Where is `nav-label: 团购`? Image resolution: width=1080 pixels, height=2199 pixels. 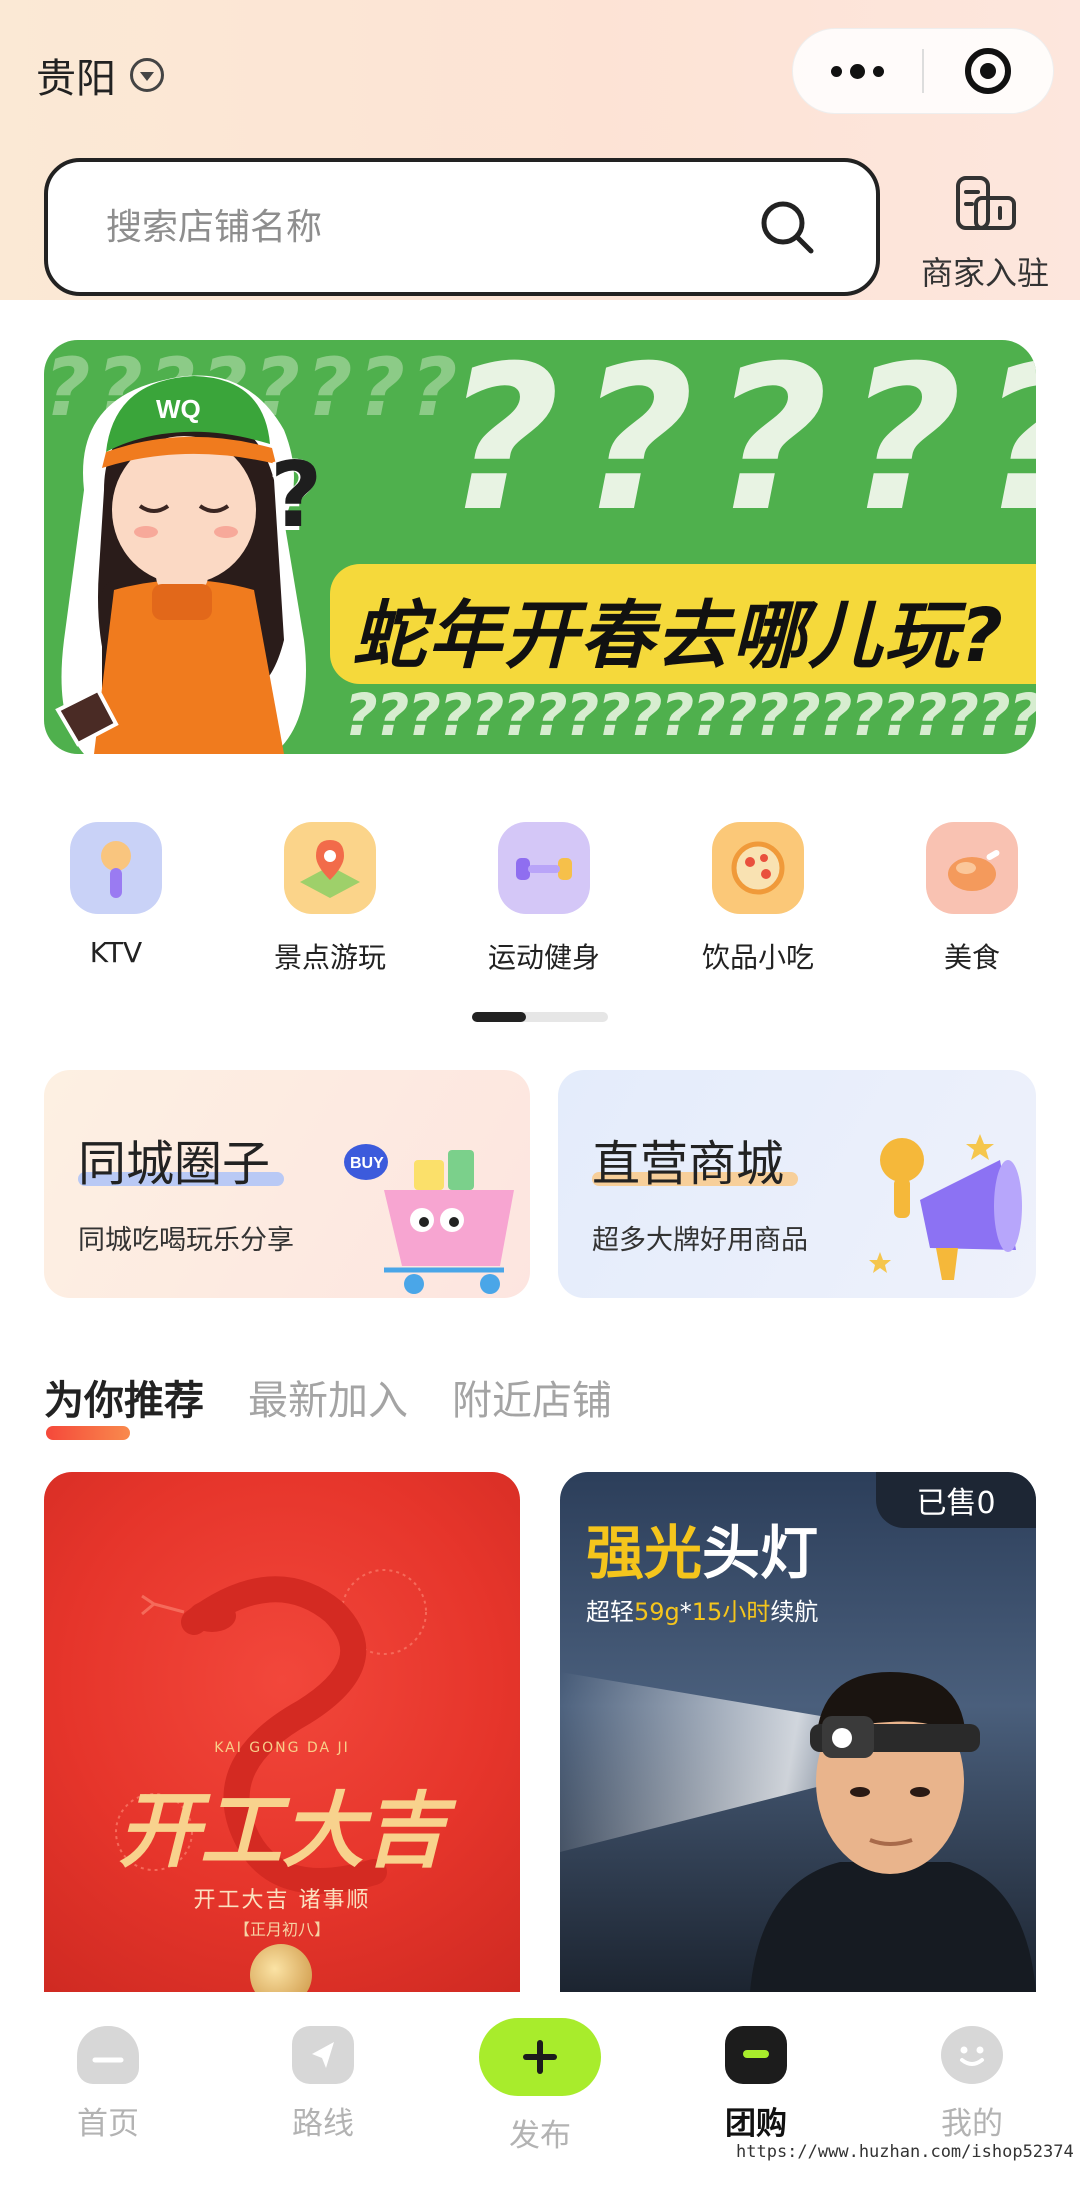 nav-label: 团购 is located at coordinates (756, 2124).